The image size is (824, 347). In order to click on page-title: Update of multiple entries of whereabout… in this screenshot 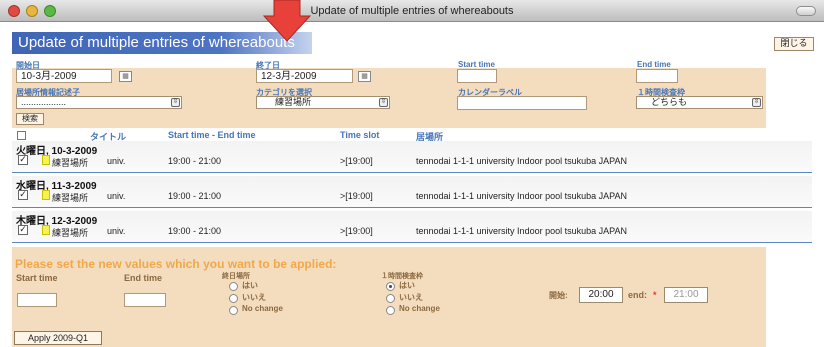, I will do `click(156, 42)`.